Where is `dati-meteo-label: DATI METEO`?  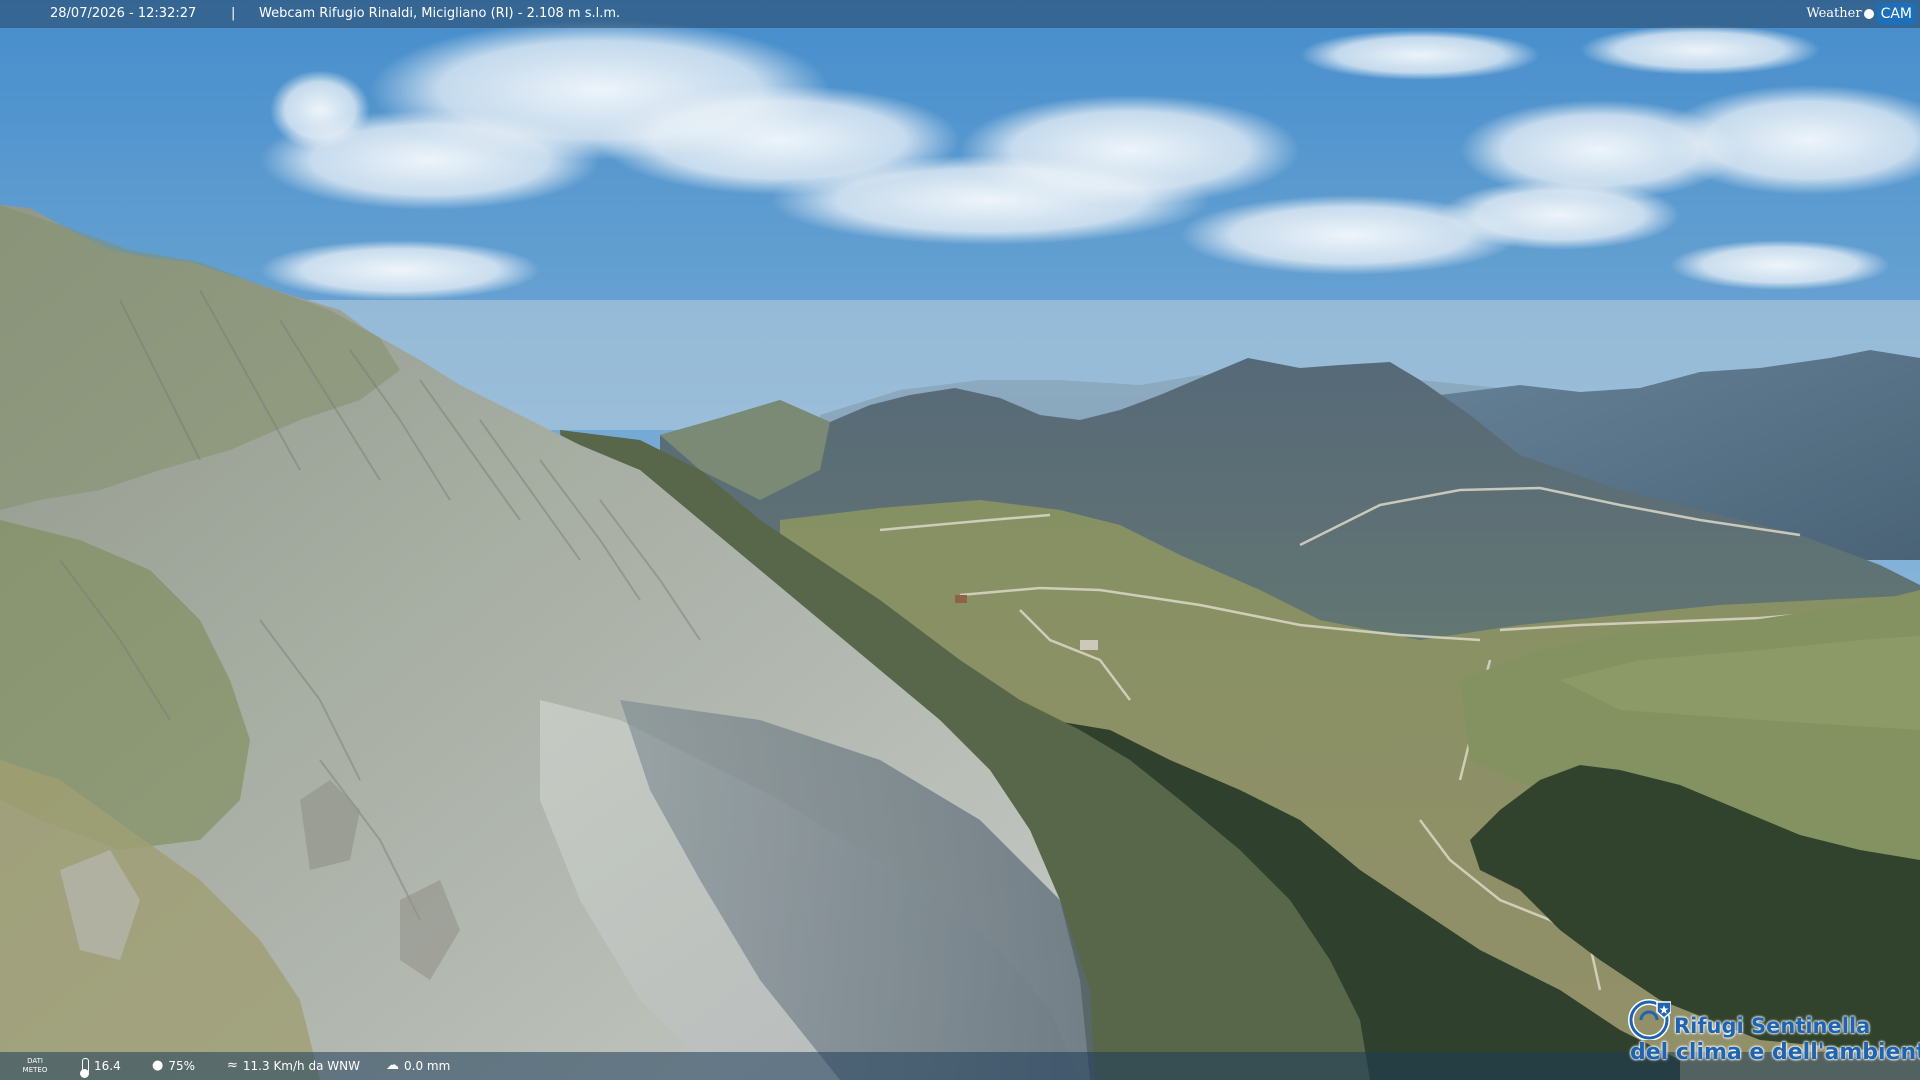 dati-meteo-label: DATI METEO is located at coordinates (35, 1066).